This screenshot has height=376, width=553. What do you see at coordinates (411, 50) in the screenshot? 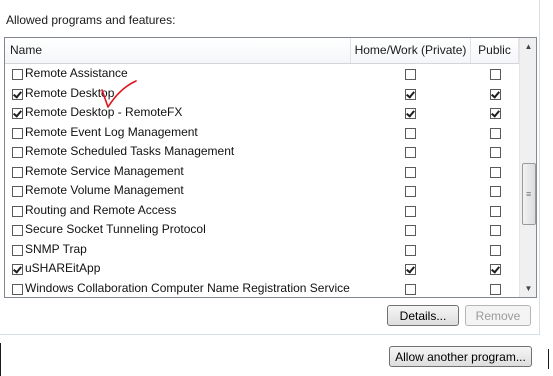
I see `column-header-home-work: Home/Work (Private)` at bounding box center [411, 50].